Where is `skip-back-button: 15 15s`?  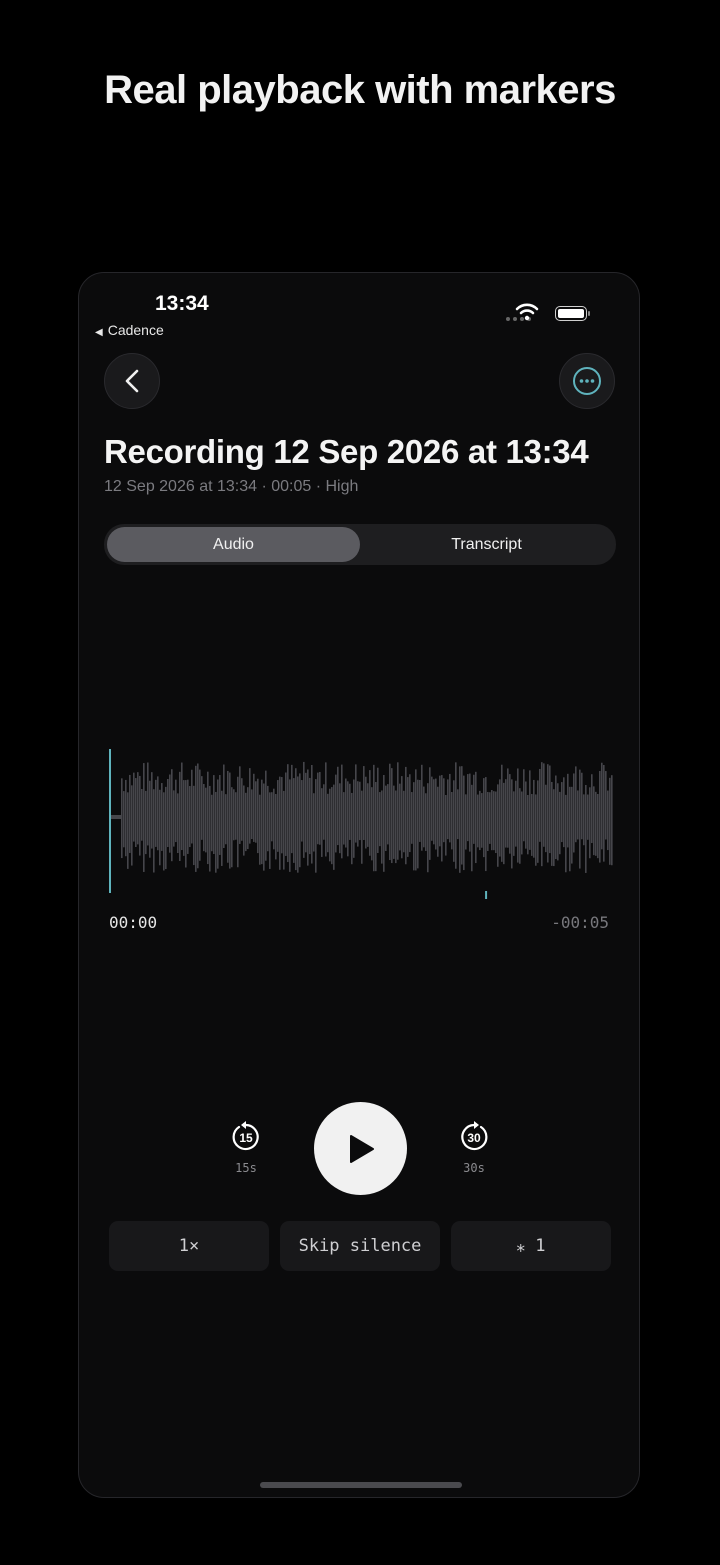
skip-back-button: 15 15s is located at coordinates (246, 1148).